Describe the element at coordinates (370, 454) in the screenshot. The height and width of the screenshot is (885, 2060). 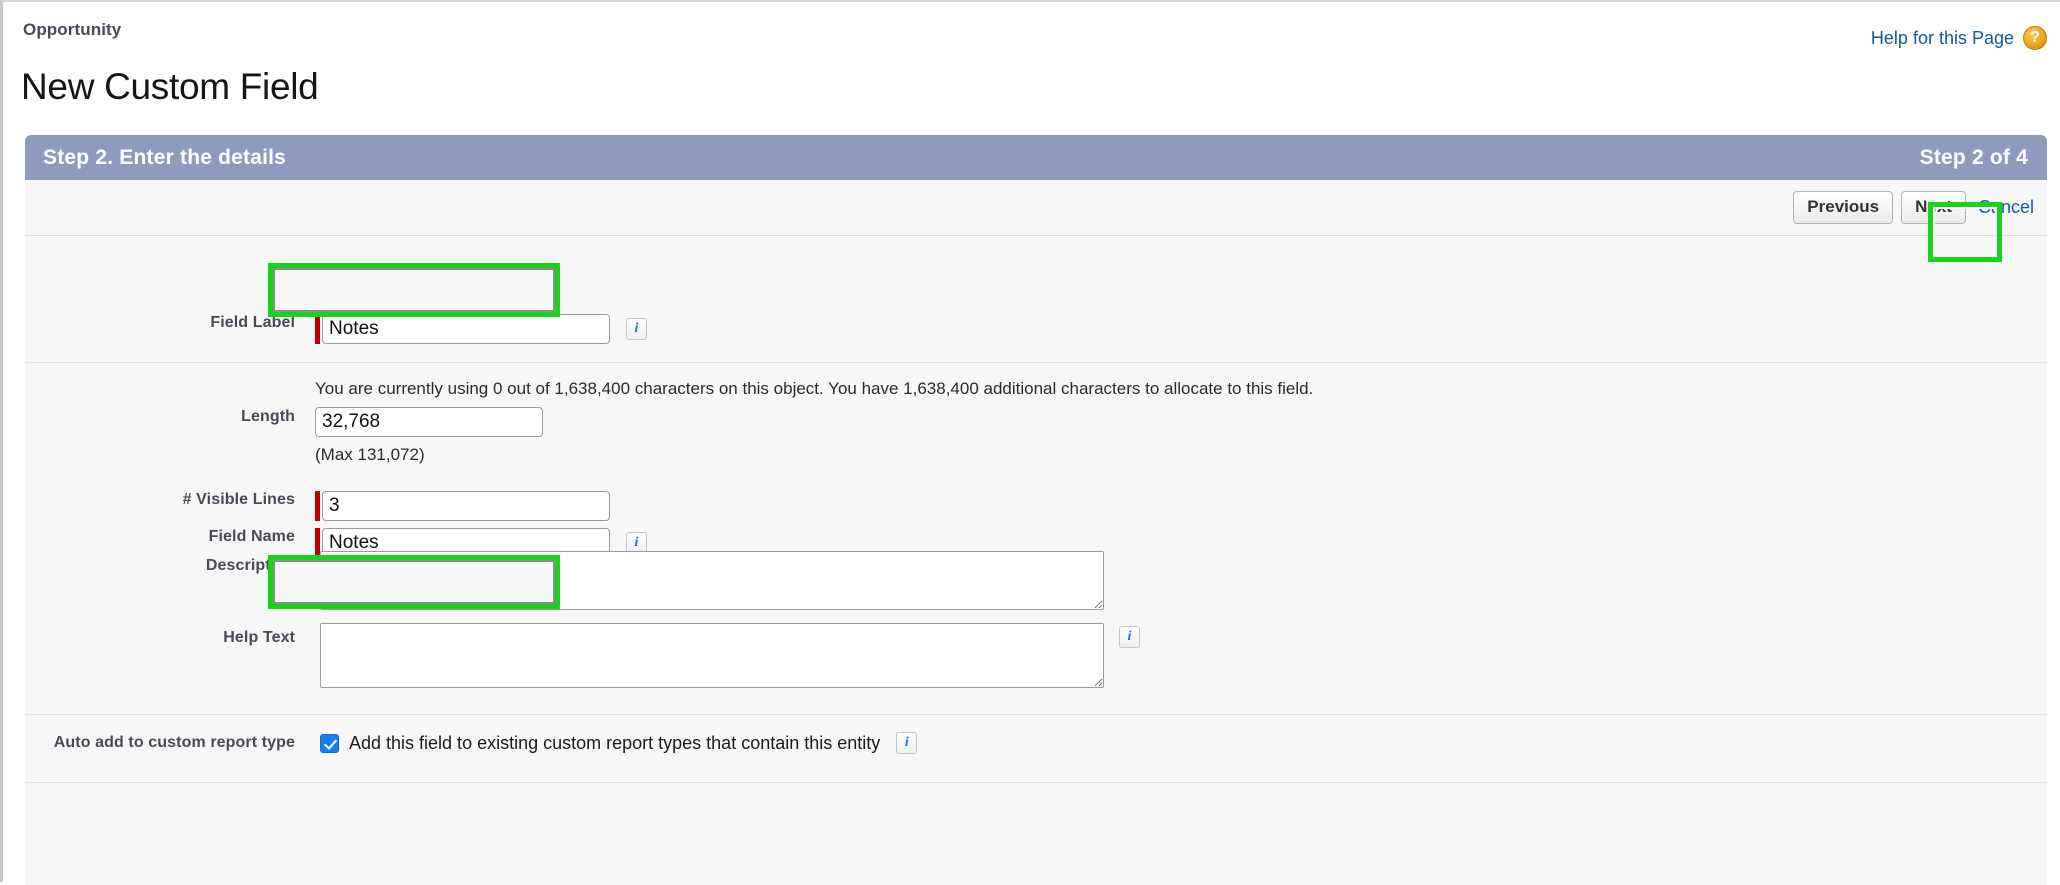
I see `length-max-note: (Max 131,072)` at that location.